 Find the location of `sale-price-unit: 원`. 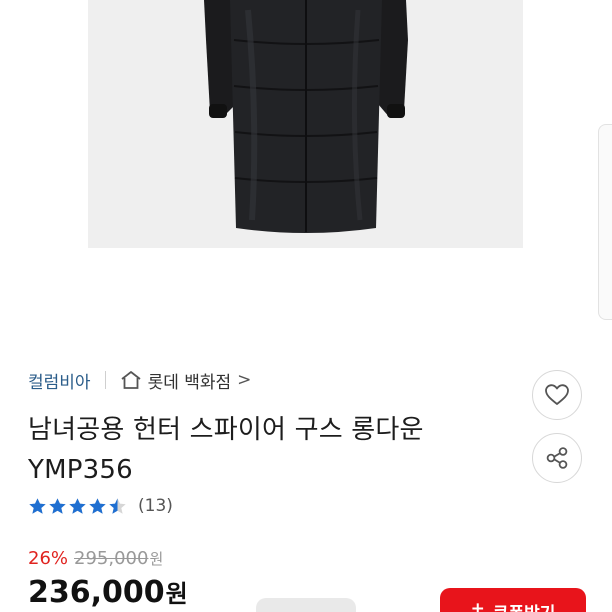

sale-price-unit: 원 is located at coordinates (176, 594).